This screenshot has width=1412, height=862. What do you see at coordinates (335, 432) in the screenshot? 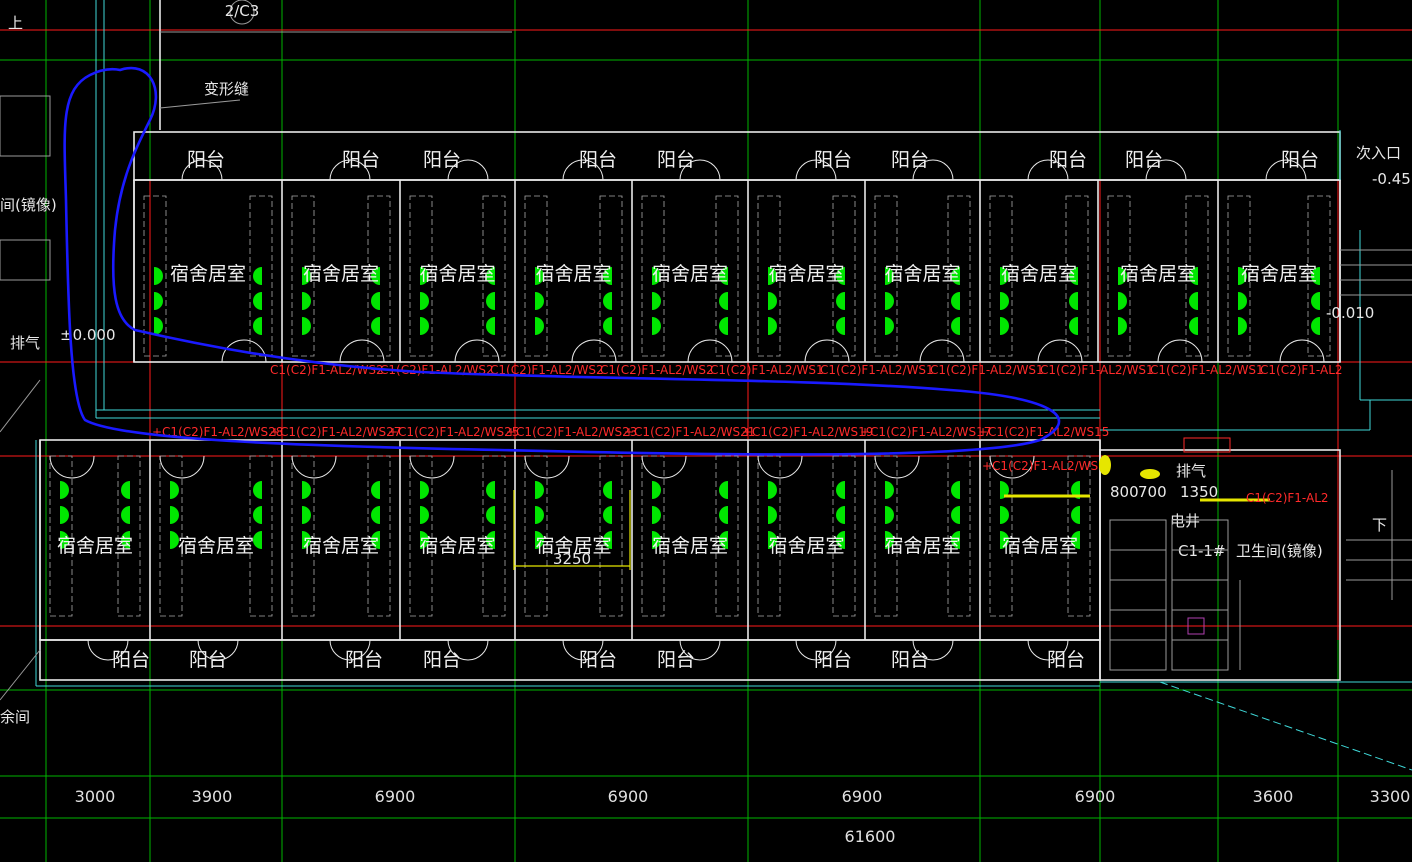
I see `circuit-label: +C1(C2)F1-AL2/WS27` at bounding box center [335, 432].